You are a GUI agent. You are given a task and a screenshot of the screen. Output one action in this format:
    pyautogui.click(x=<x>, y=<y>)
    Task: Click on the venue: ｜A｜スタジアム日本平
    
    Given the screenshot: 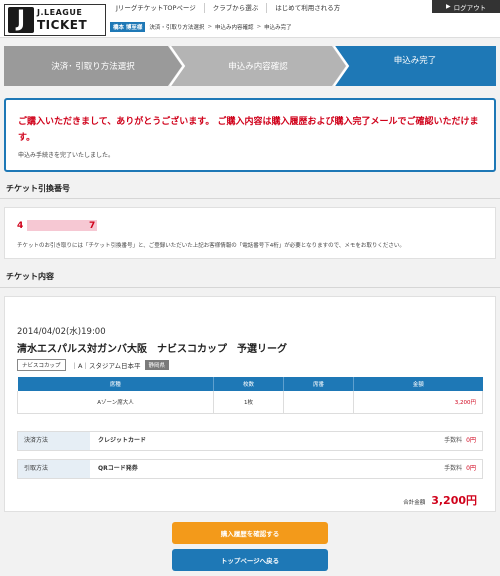 What is the action you would take?
    pyautogui.click(x=106, y=366)
    